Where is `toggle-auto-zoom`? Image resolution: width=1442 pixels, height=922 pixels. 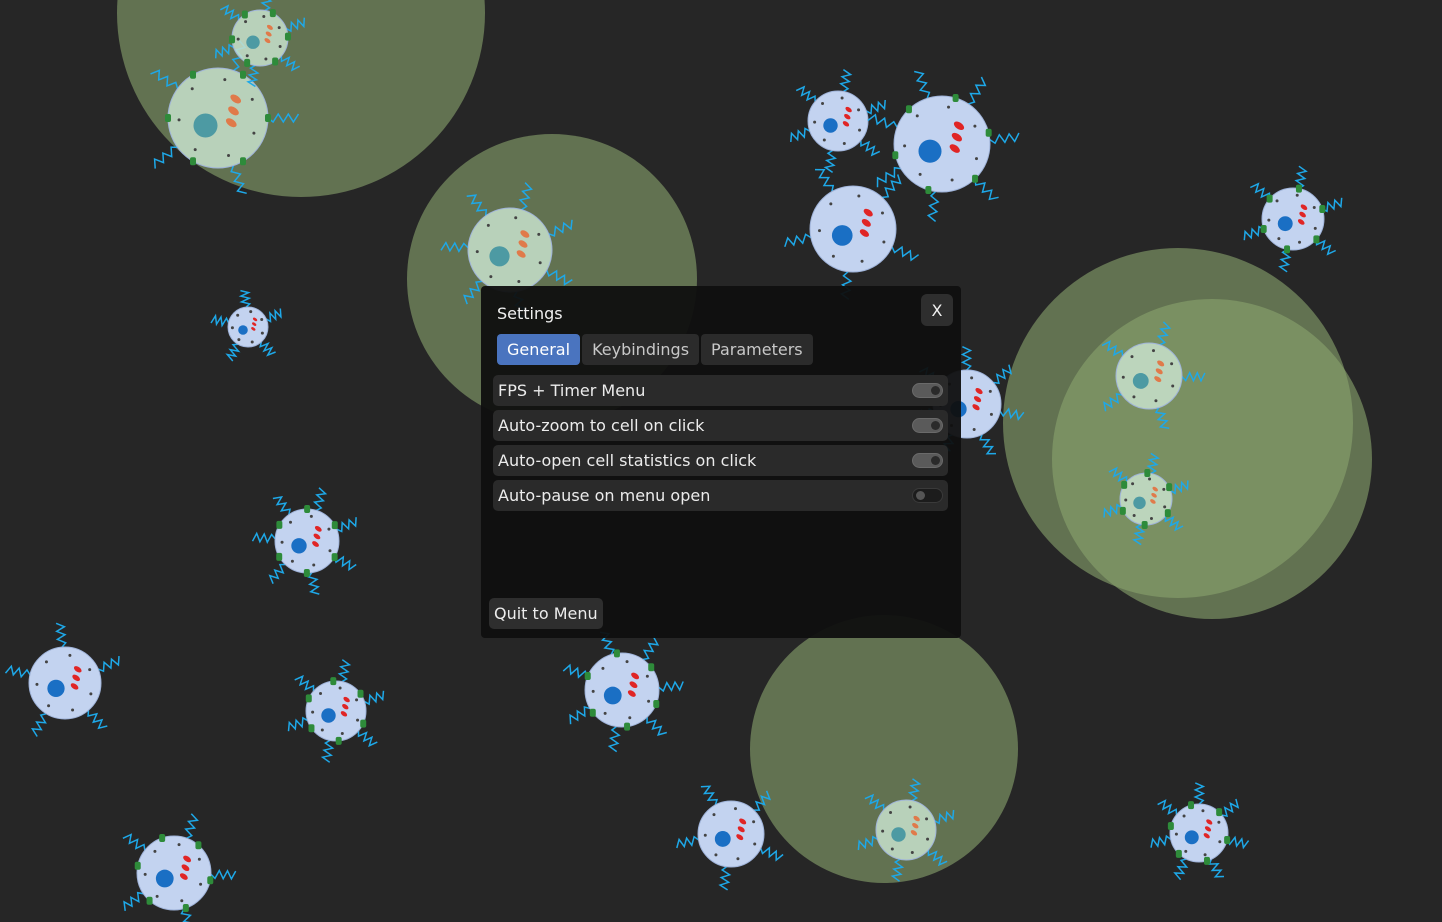 toggle-auto-zoom is located at coordinates (927, 425).